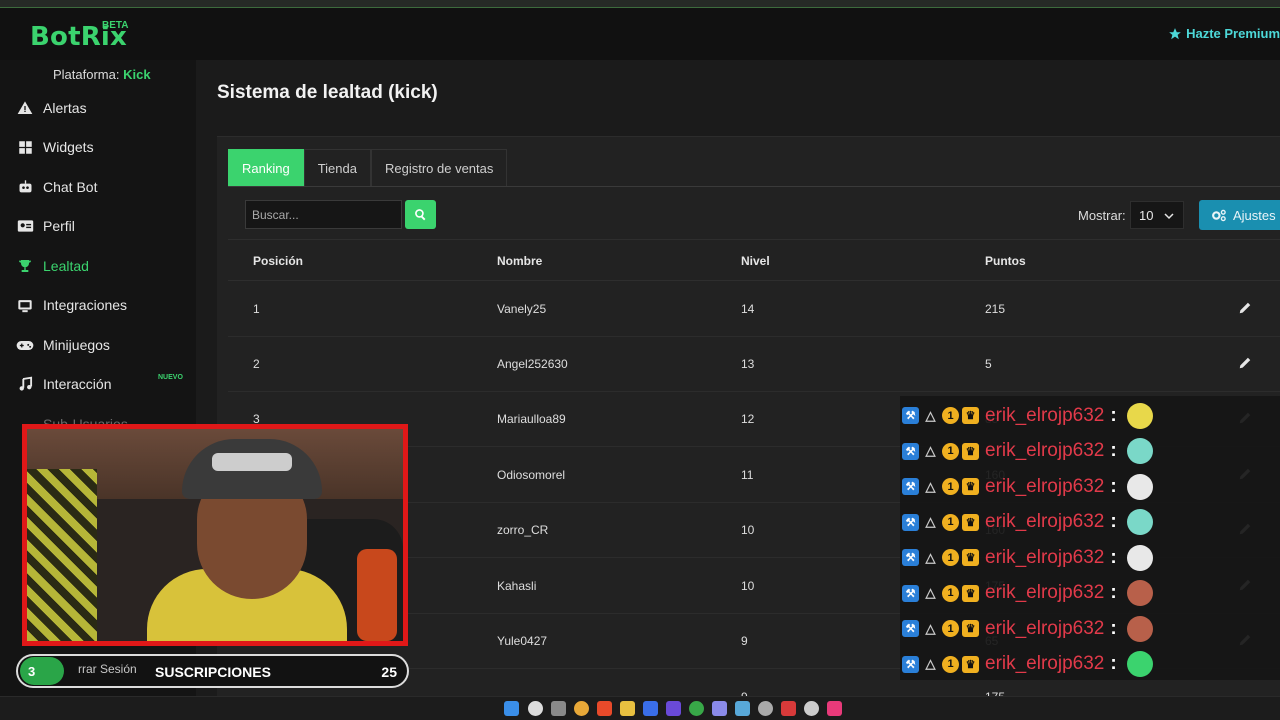 Image resolution: width=1280 pixels, height=720 pixels. What do you see at coordinates (65, 108) in the screenshot?
I see `sidebar-item-label: Alertas` at bounding box center [65, 108].